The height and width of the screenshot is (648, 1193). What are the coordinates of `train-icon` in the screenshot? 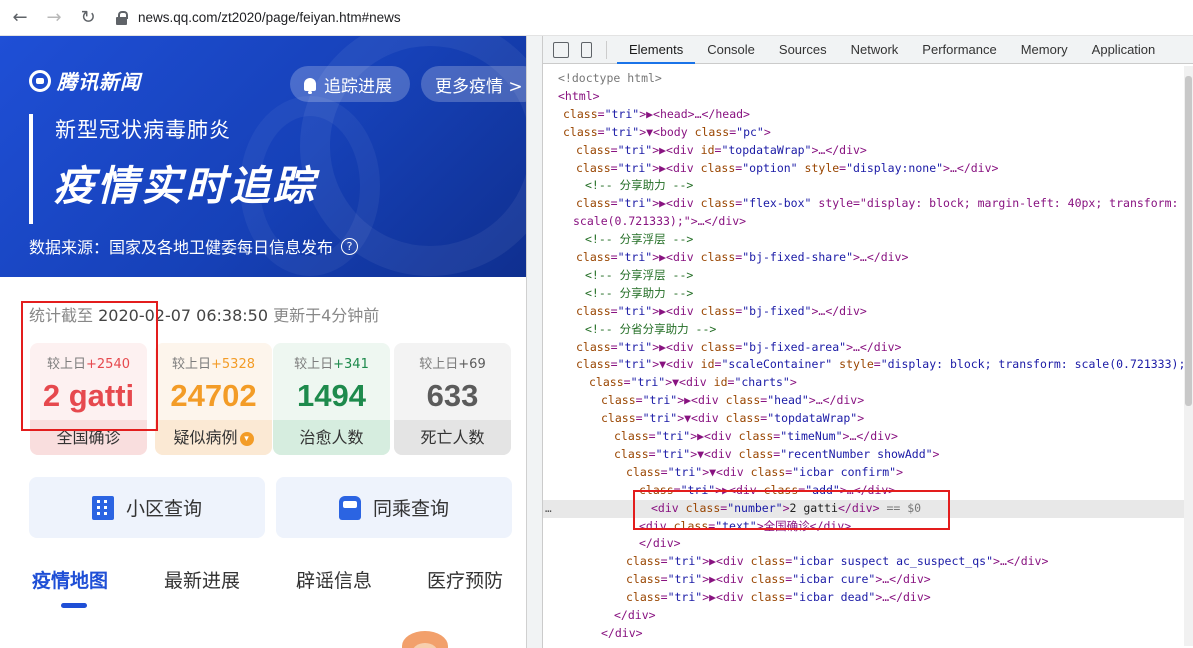 It's located at (349, 507).